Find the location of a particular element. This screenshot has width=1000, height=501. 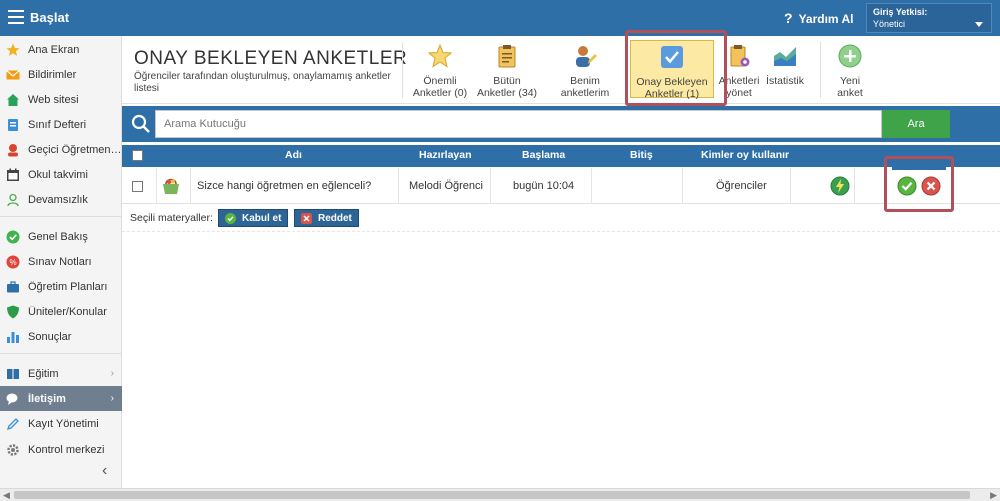

reject-button: Reddet is located at coordinates (326, 218).